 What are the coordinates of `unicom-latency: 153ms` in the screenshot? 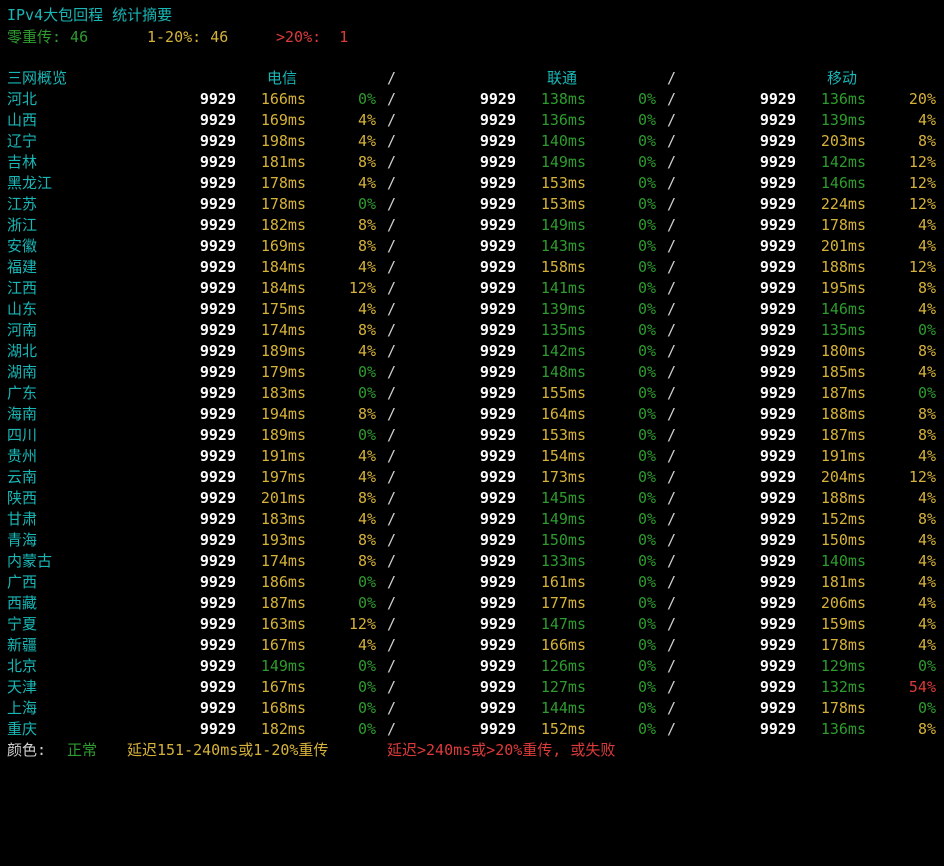 It's located at (563, 183).